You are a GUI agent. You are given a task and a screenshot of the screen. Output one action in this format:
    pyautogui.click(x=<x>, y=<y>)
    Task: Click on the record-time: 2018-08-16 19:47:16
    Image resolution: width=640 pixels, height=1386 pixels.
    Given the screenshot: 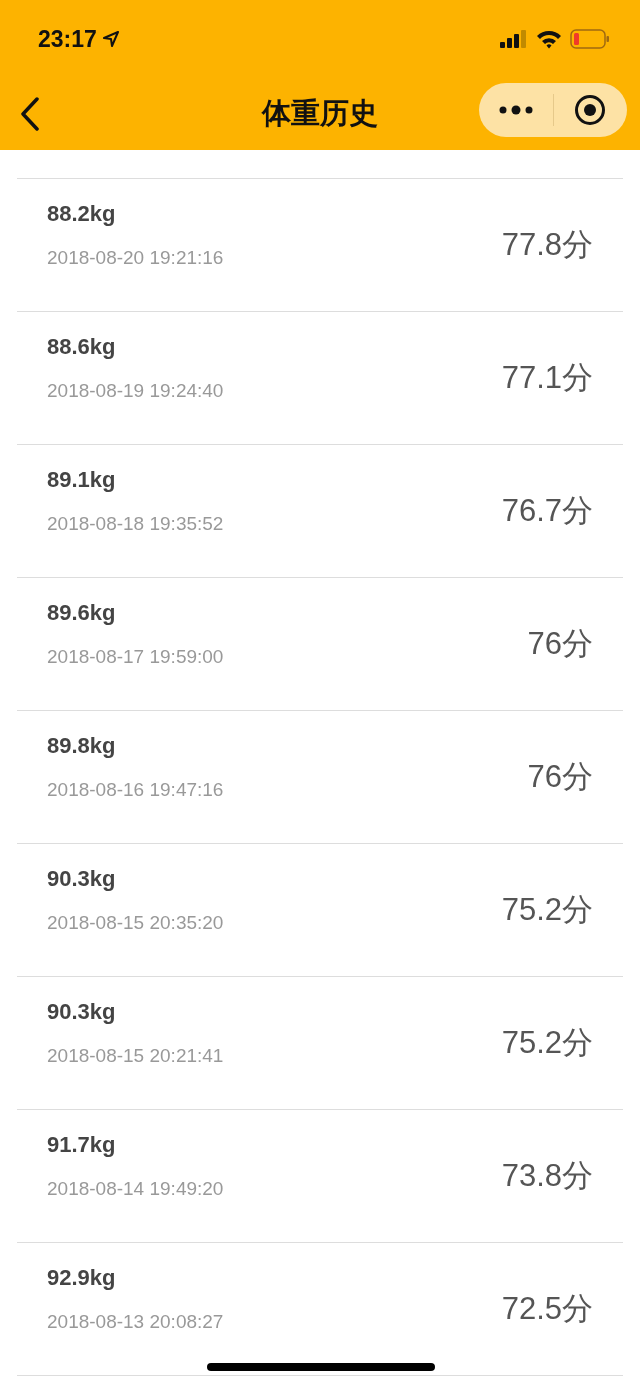 What is the action you would take?
    pyautogui.click(x=135, y=790)
    